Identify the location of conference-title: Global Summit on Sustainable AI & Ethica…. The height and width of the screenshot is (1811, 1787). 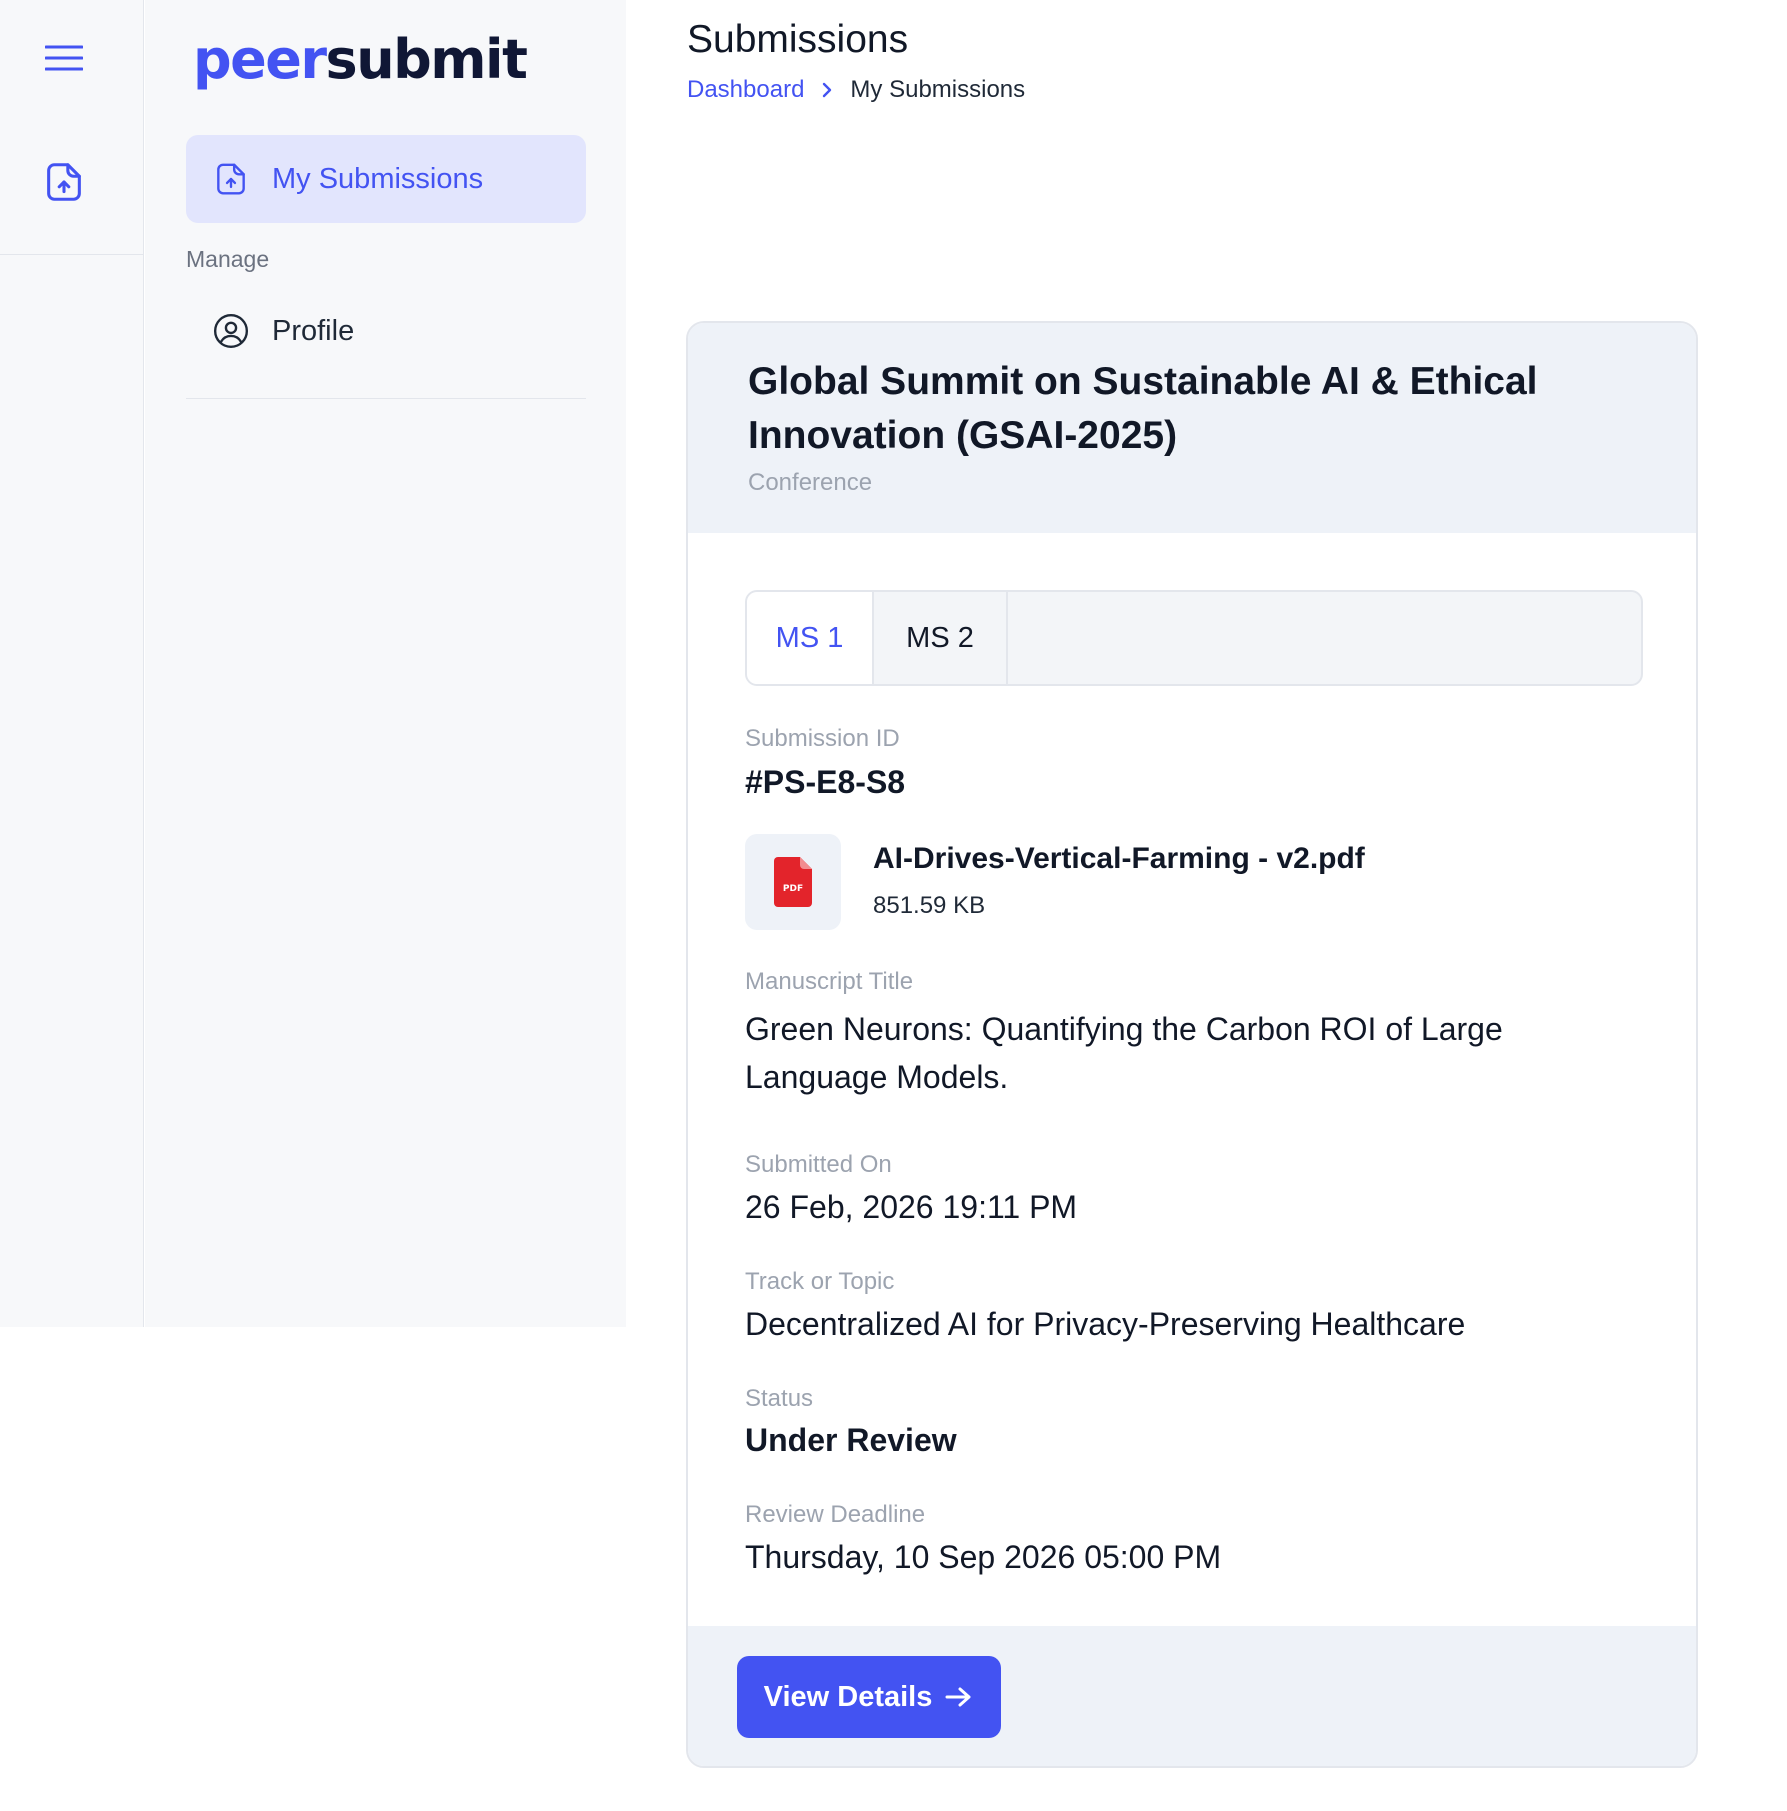
(1143, 408).